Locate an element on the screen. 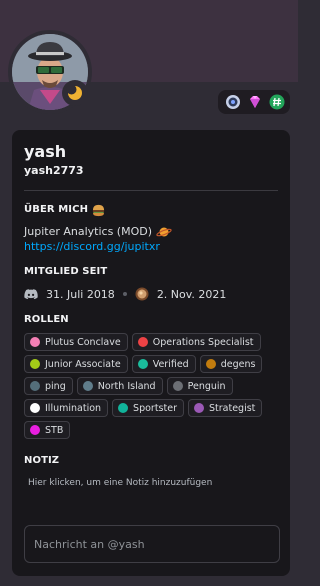 Image resolution: width=320 pixels, height=586 pixels. member-since-title: MITGLIED SEIT is located at coordinates (66, 271).